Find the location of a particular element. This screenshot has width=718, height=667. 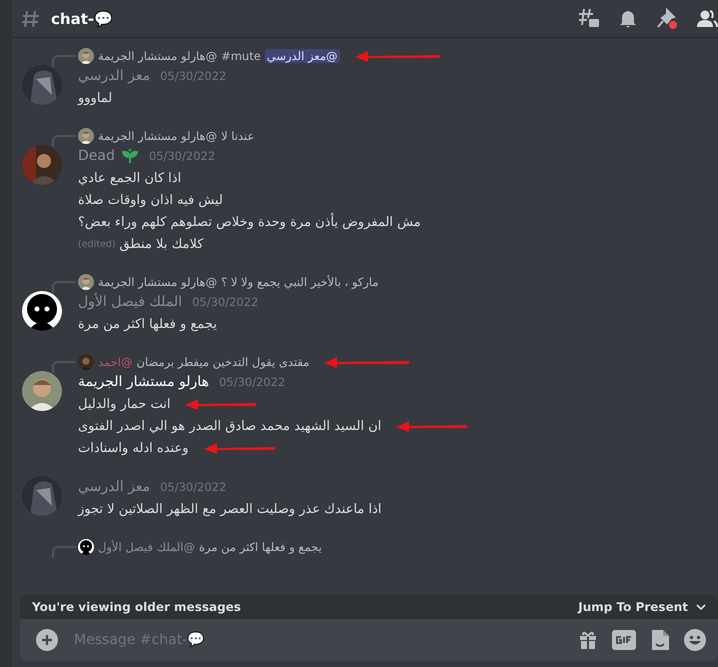

members-icon is located at coordinates (707, 19).